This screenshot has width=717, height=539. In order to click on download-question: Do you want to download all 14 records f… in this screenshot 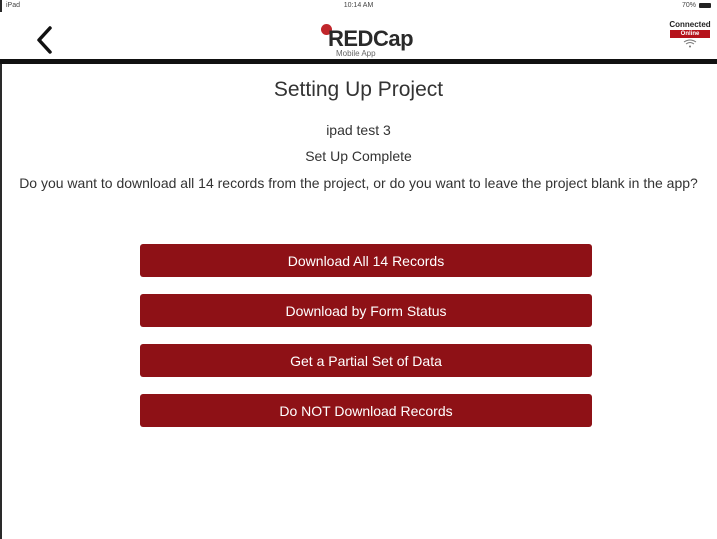, I will do `click(358, 183)`.